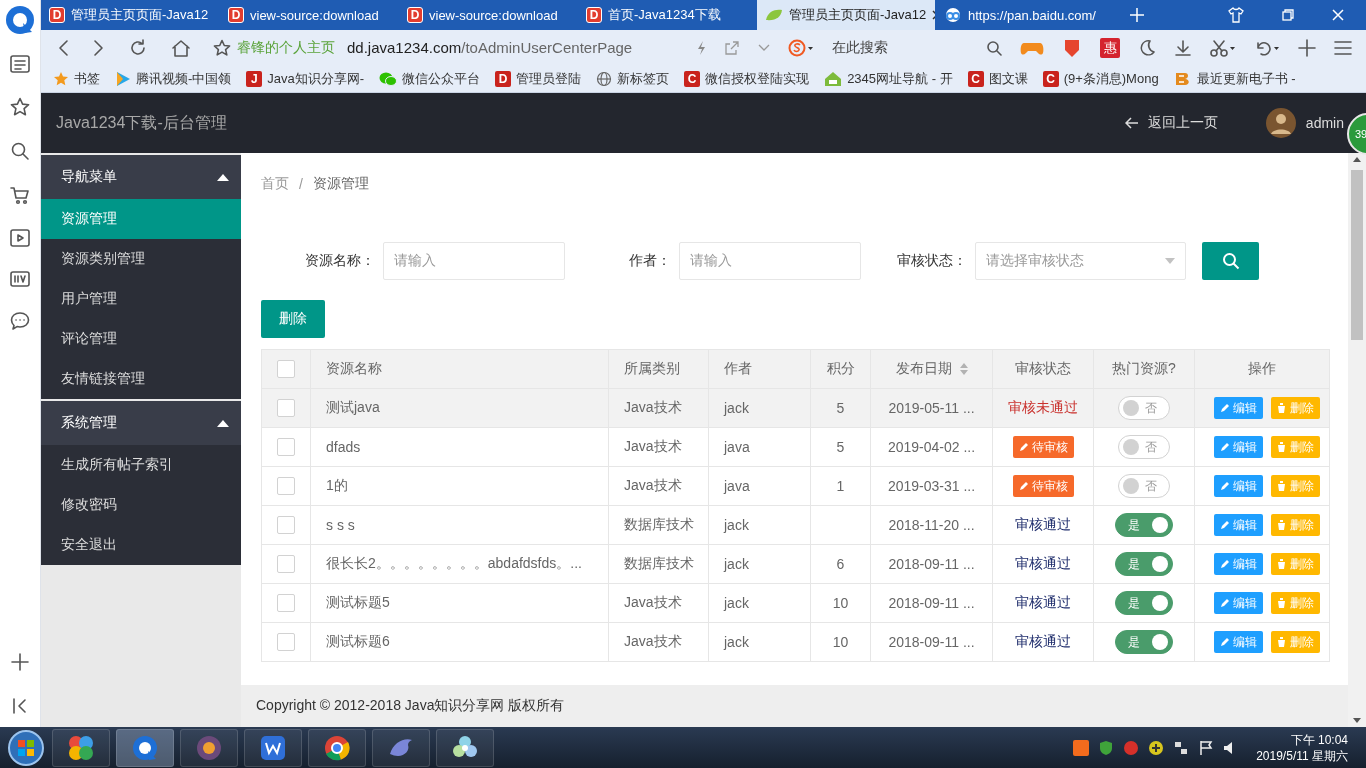 This screenshot has width=1366, height=768. I want to click on forward-icon, so click(99, 47).